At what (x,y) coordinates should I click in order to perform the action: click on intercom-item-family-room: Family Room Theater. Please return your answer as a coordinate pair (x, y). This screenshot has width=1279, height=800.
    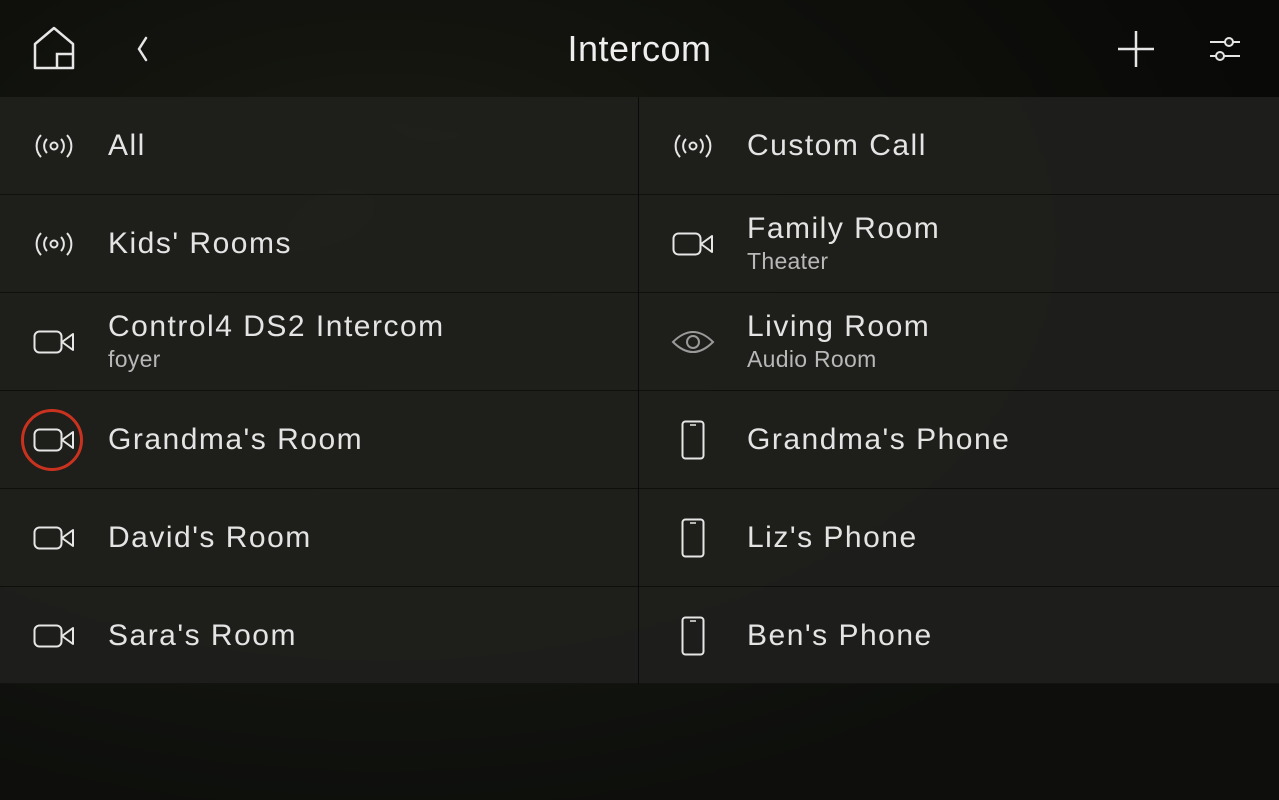
    Looking at the image, I should click on (959, 243).